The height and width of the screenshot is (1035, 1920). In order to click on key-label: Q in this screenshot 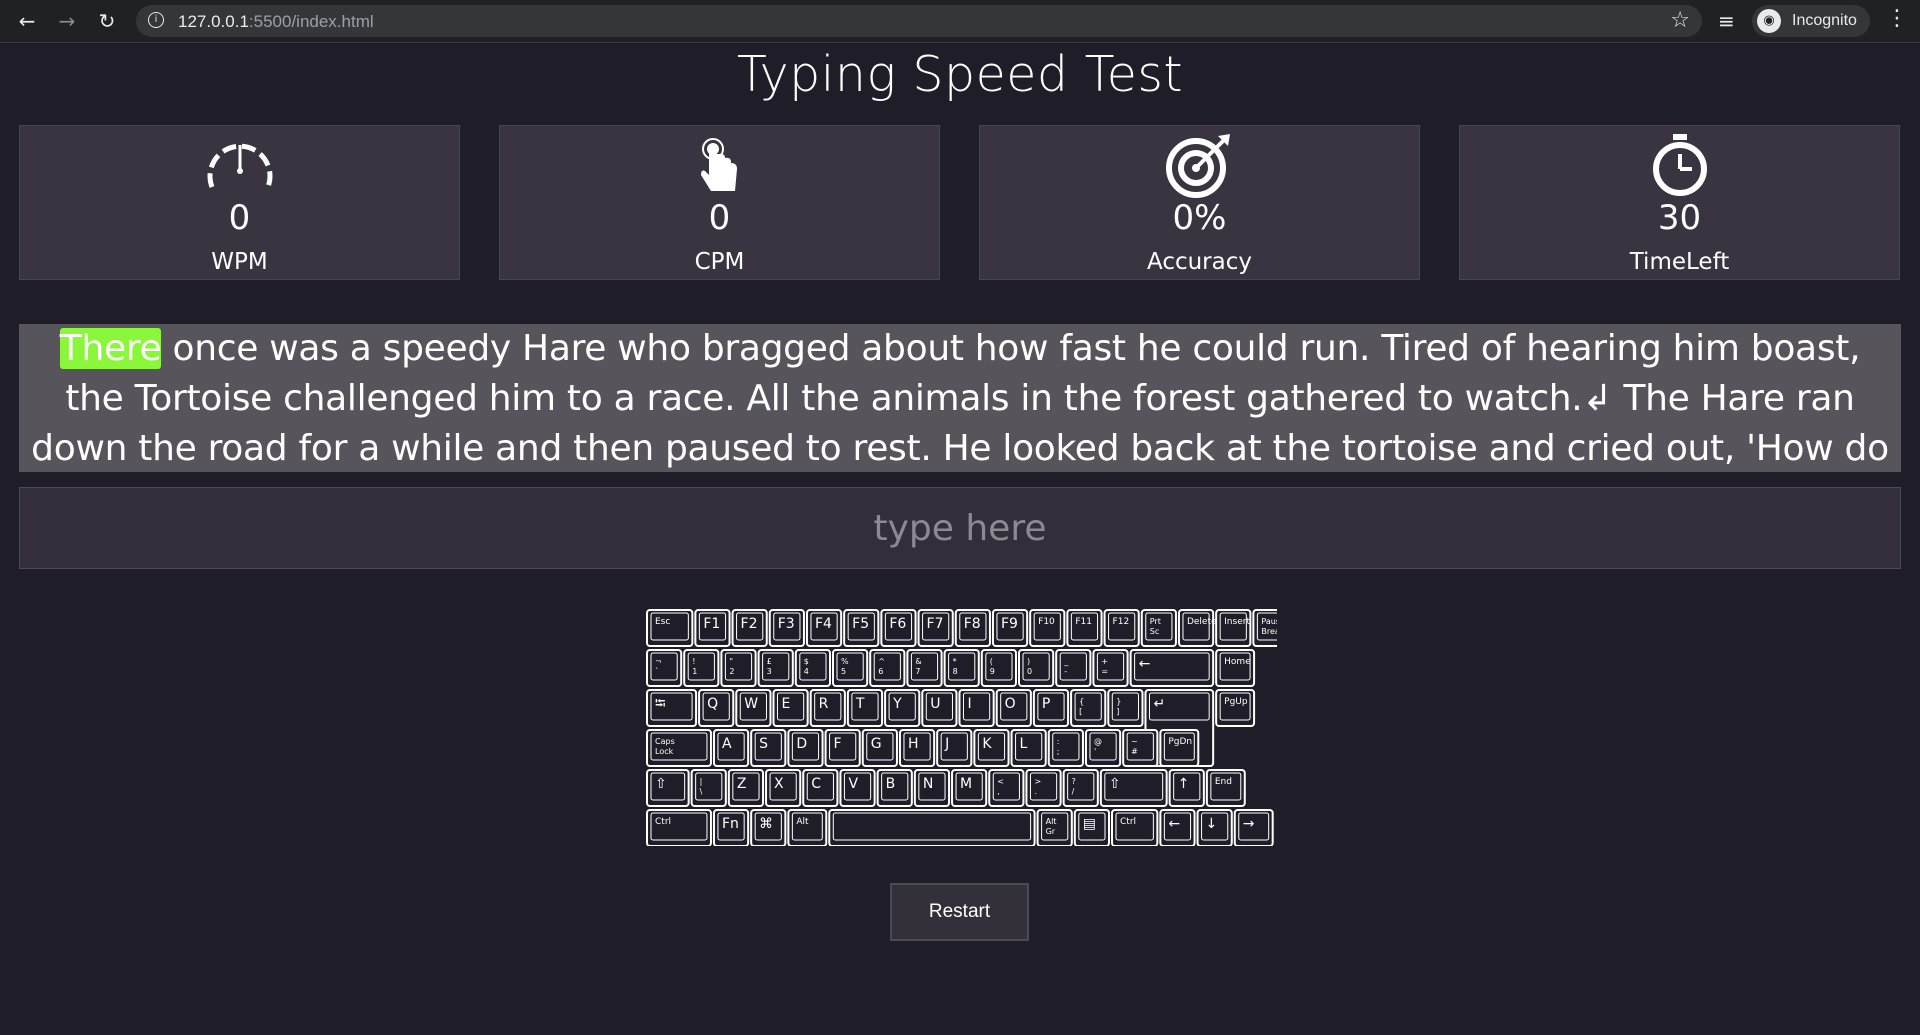, I will do `click(712, 704)`.